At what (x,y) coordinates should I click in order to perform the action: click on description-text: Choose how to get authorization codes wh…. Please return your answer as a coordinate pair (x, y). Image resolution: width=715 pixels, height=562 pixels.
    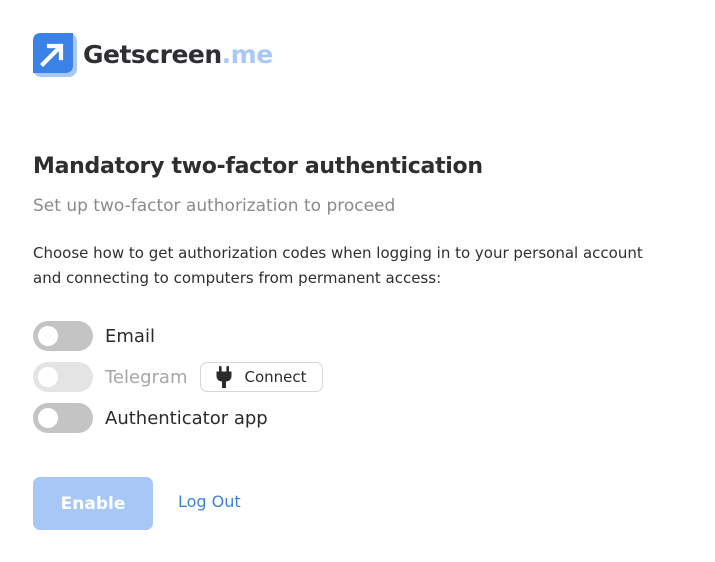
    Looking at the image, I should click on (338, 265).